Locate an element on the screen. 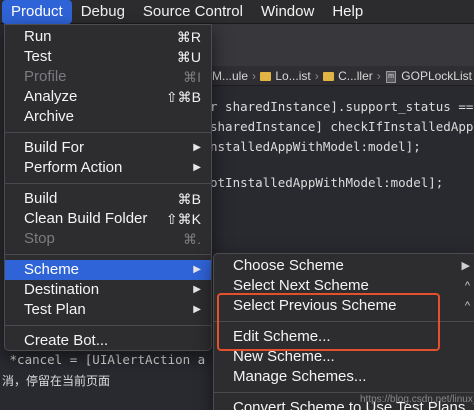 The height and width of the screenshot is (410, 474). menu-item-clean-build-folder: Clean Build Folder ⇧⌘K is located at coordinates (108, 219).